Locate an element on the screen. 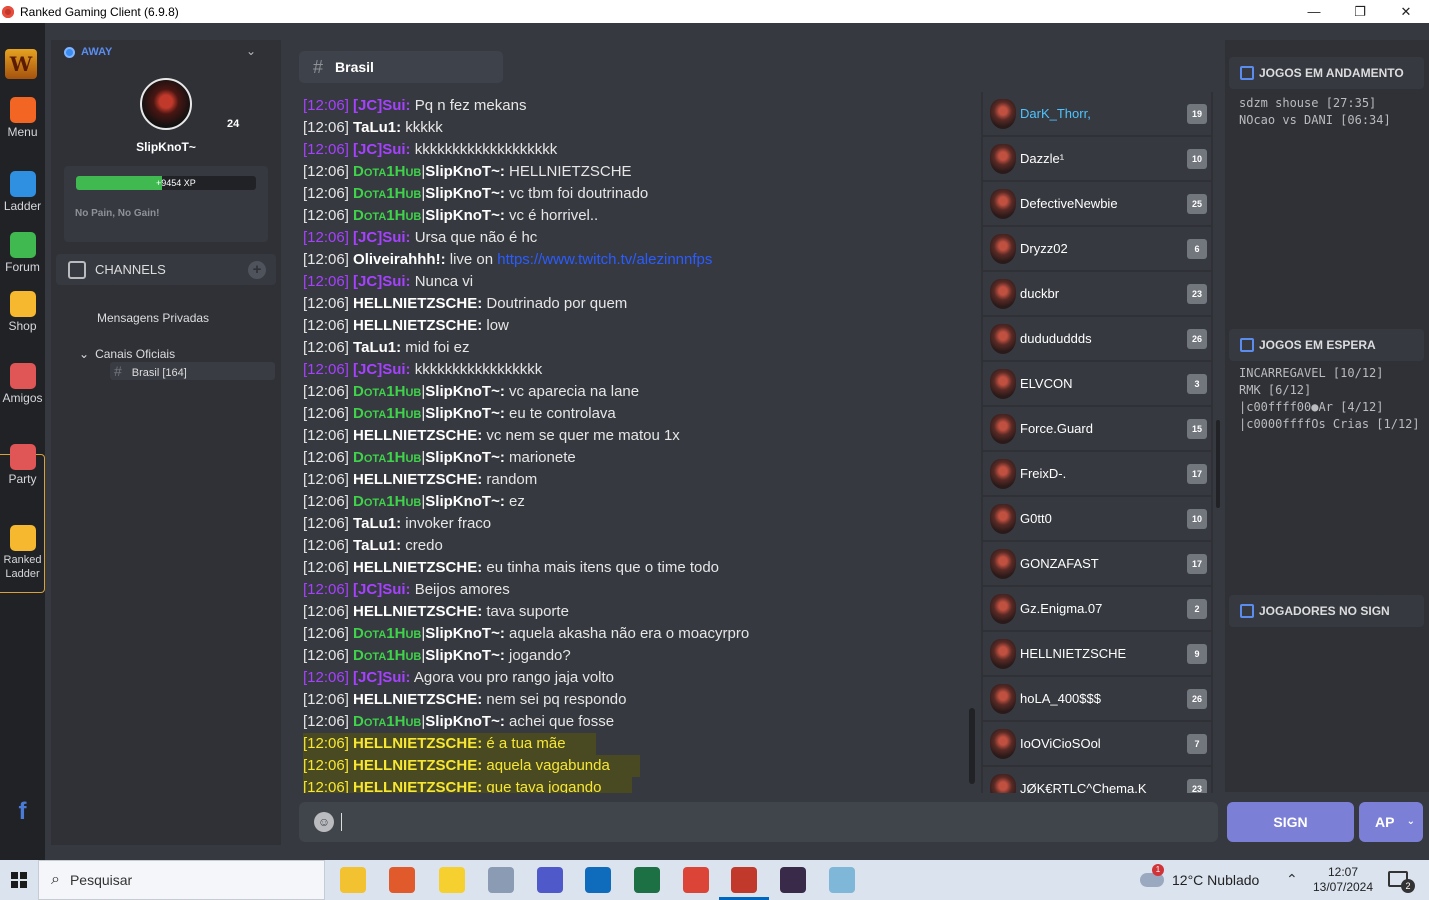  sticky-notes-icon is located at coordinates (452, 880).